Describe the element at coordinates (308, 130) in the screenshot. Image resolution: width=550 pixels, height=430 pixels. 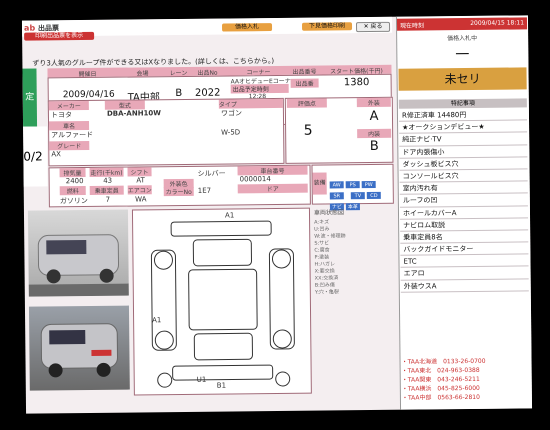
I see `score-value: 5` at that location.